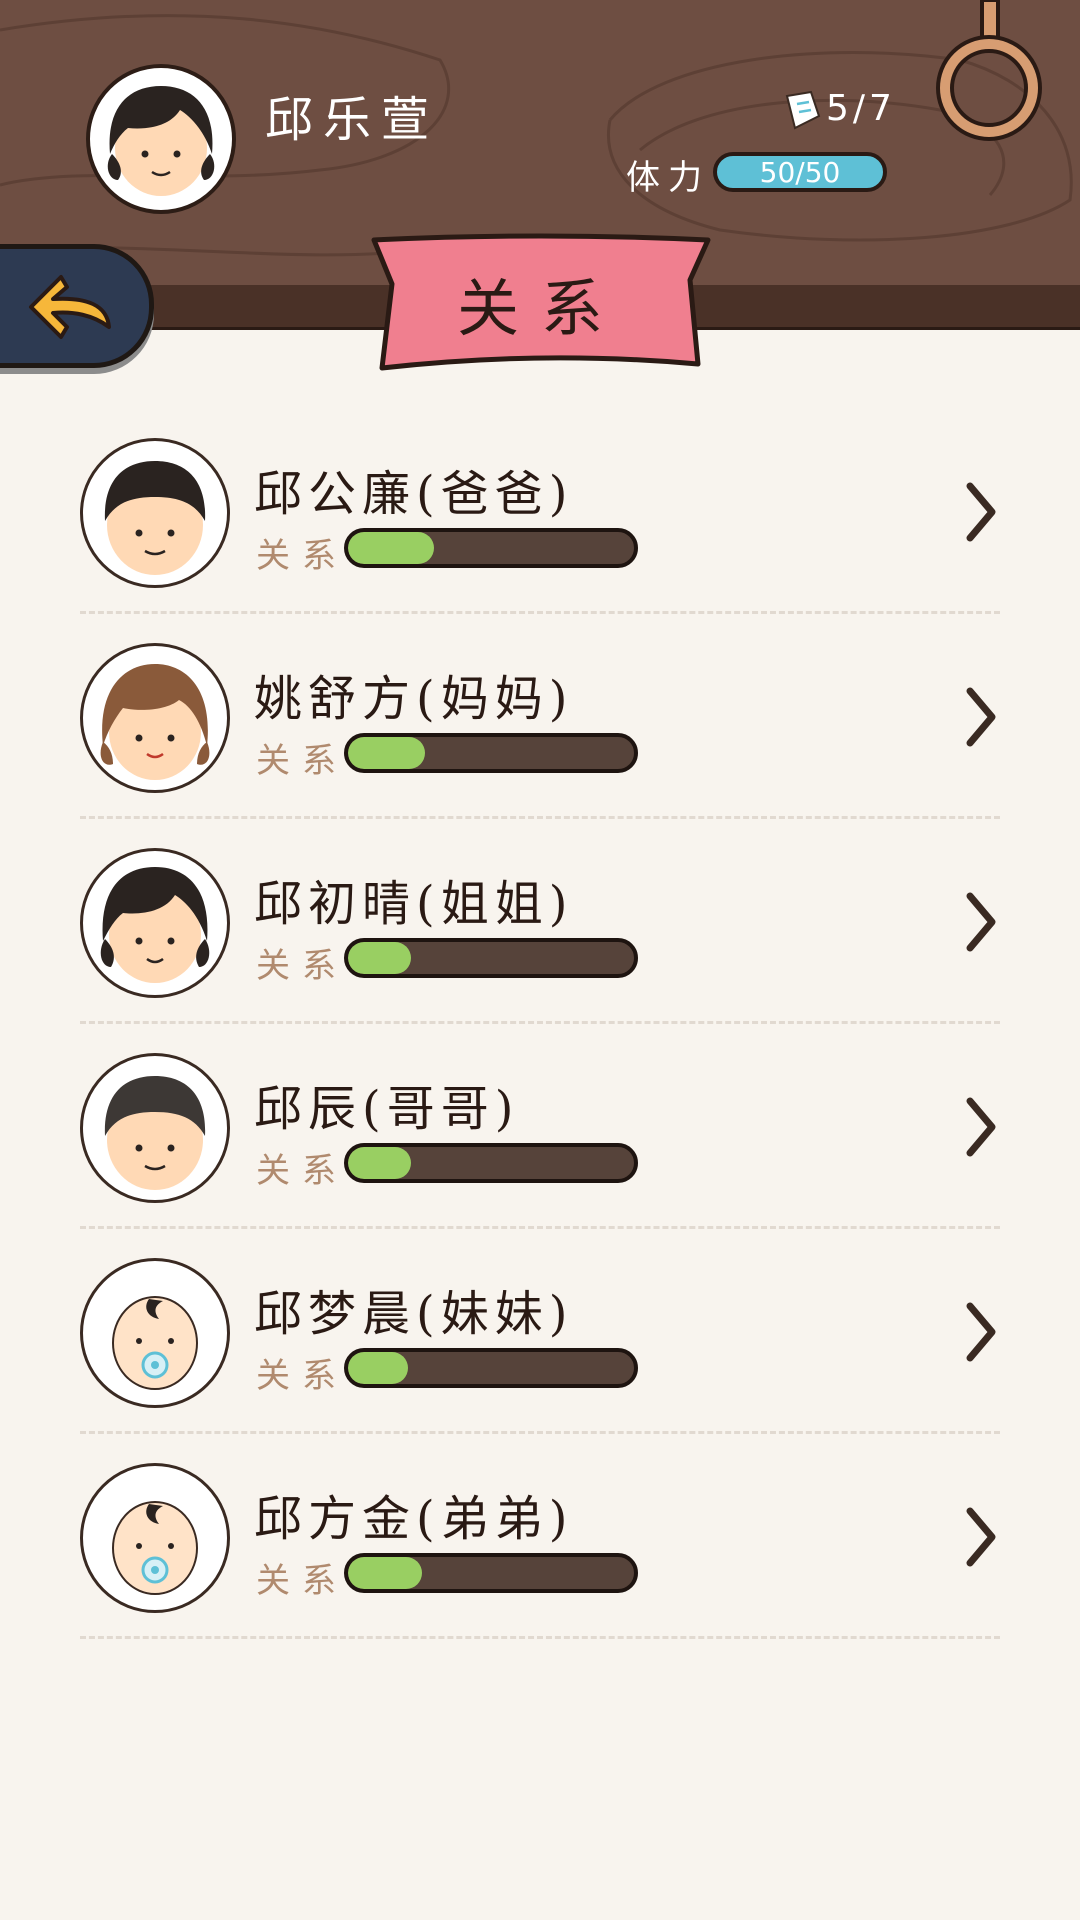 The image size is (1080, 1920). I want to click on relation-row-mother: 姚舒方(妈妈) 关系, so click(540, 727).